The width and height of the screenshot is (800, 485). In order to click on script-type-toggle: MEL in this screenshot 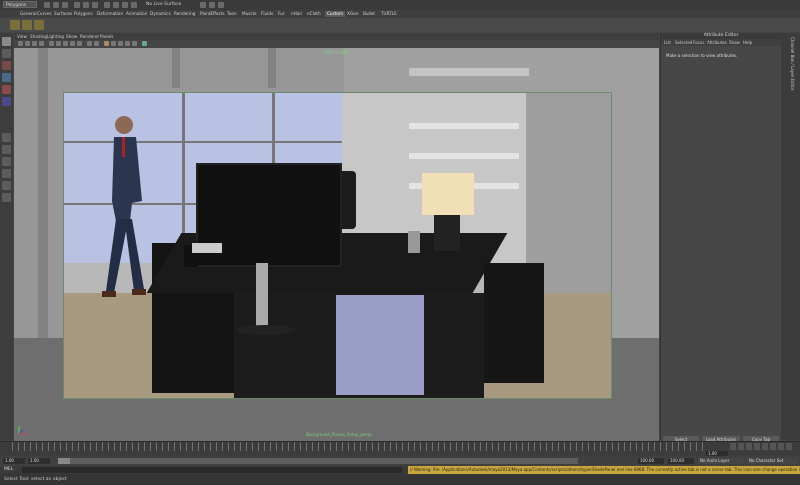, I will do `click(8, 470)`.